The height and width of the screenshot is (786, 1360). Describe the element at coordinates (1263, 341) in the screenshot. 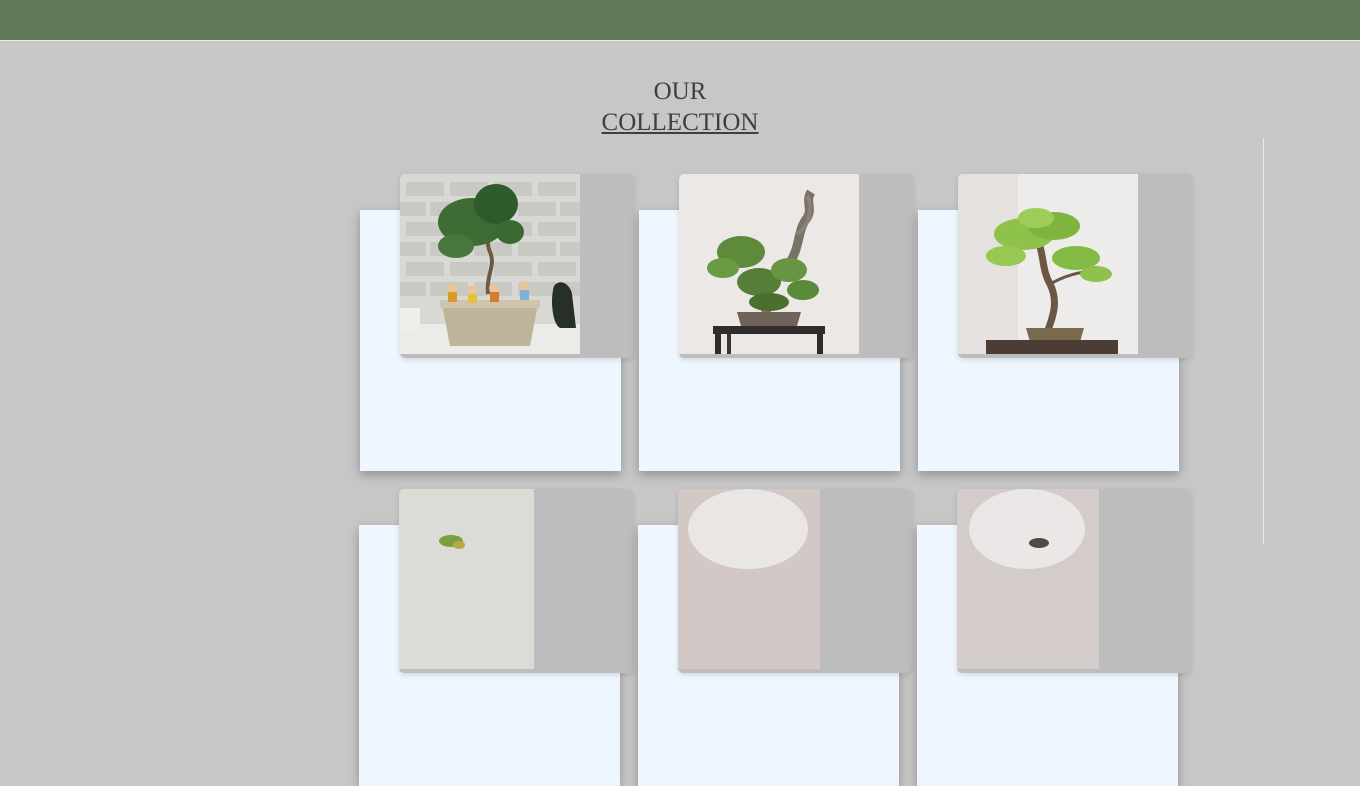

I see `divider-line` at that location.